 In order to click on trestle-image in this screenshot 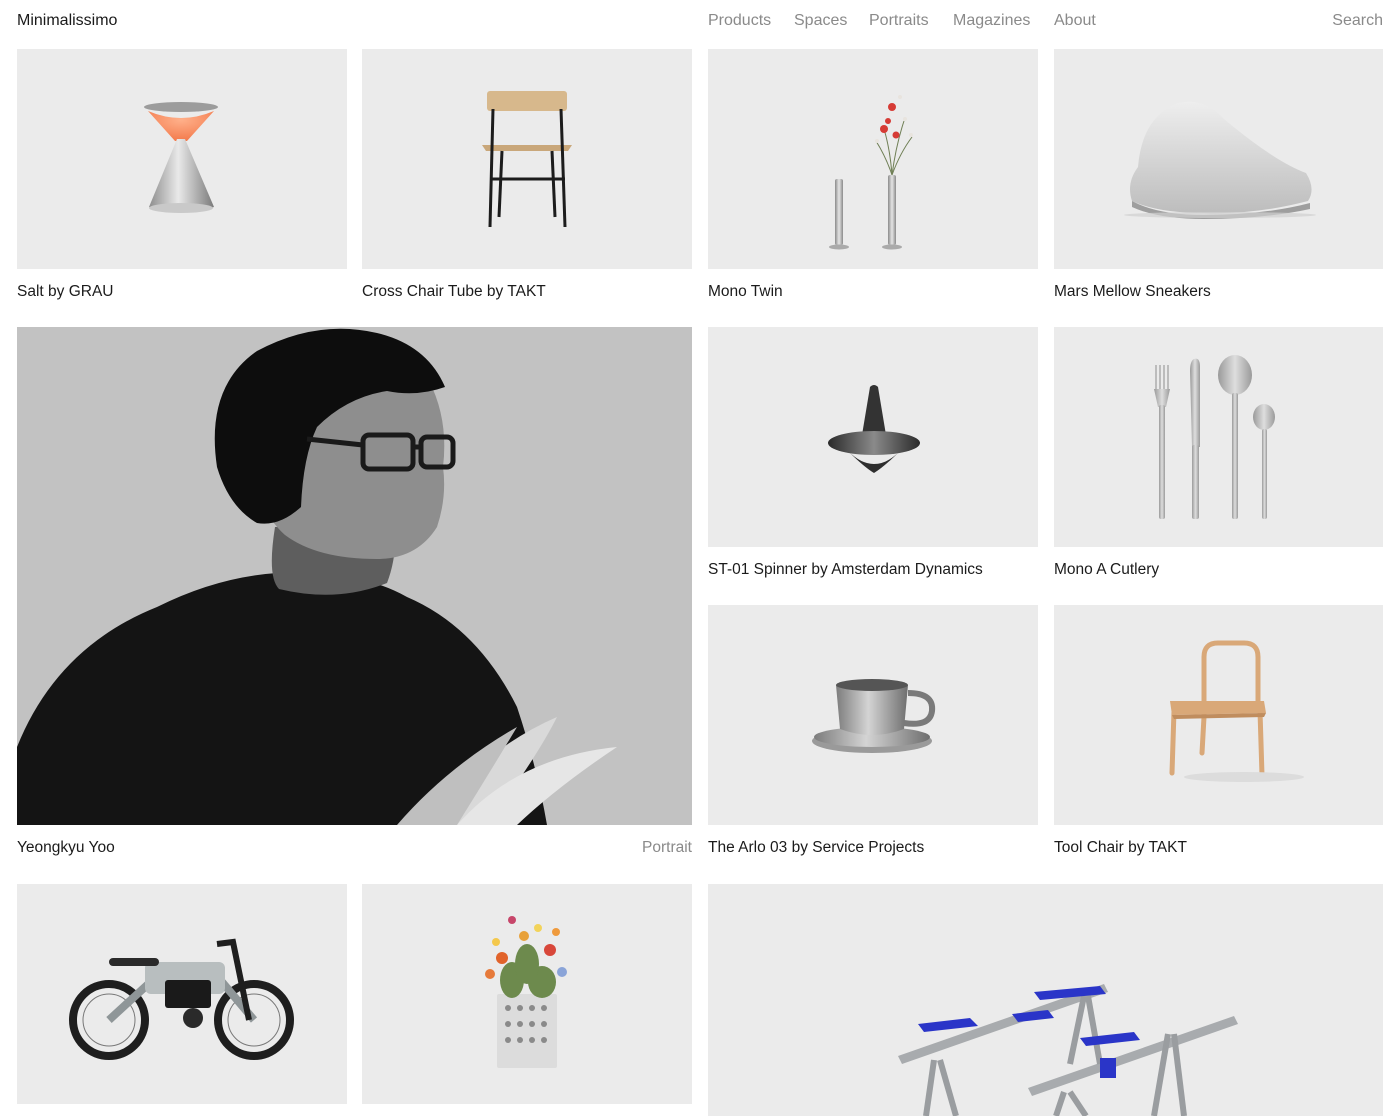, I will do `click(1045, 1000)`.